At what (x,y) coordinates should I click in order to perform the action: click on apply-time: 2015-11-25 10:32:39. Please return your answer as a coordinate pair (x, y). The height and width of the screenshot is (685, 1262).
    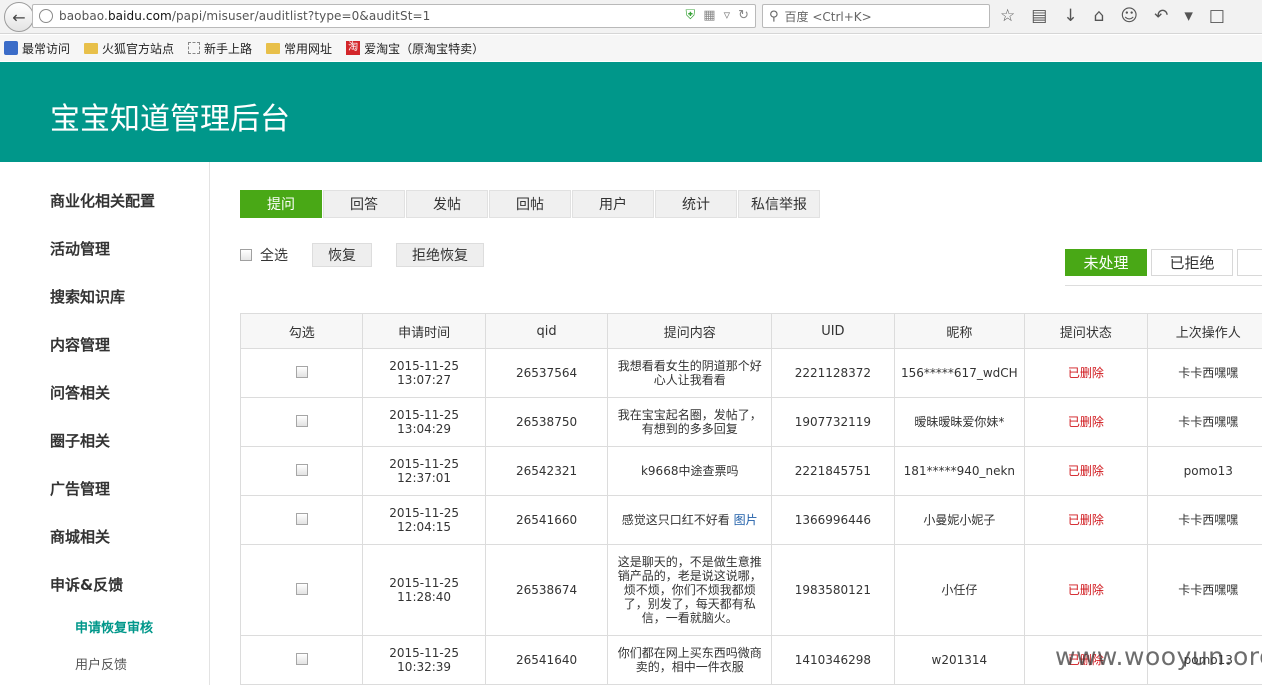
    Looking at the image, I should click on (424, 660).